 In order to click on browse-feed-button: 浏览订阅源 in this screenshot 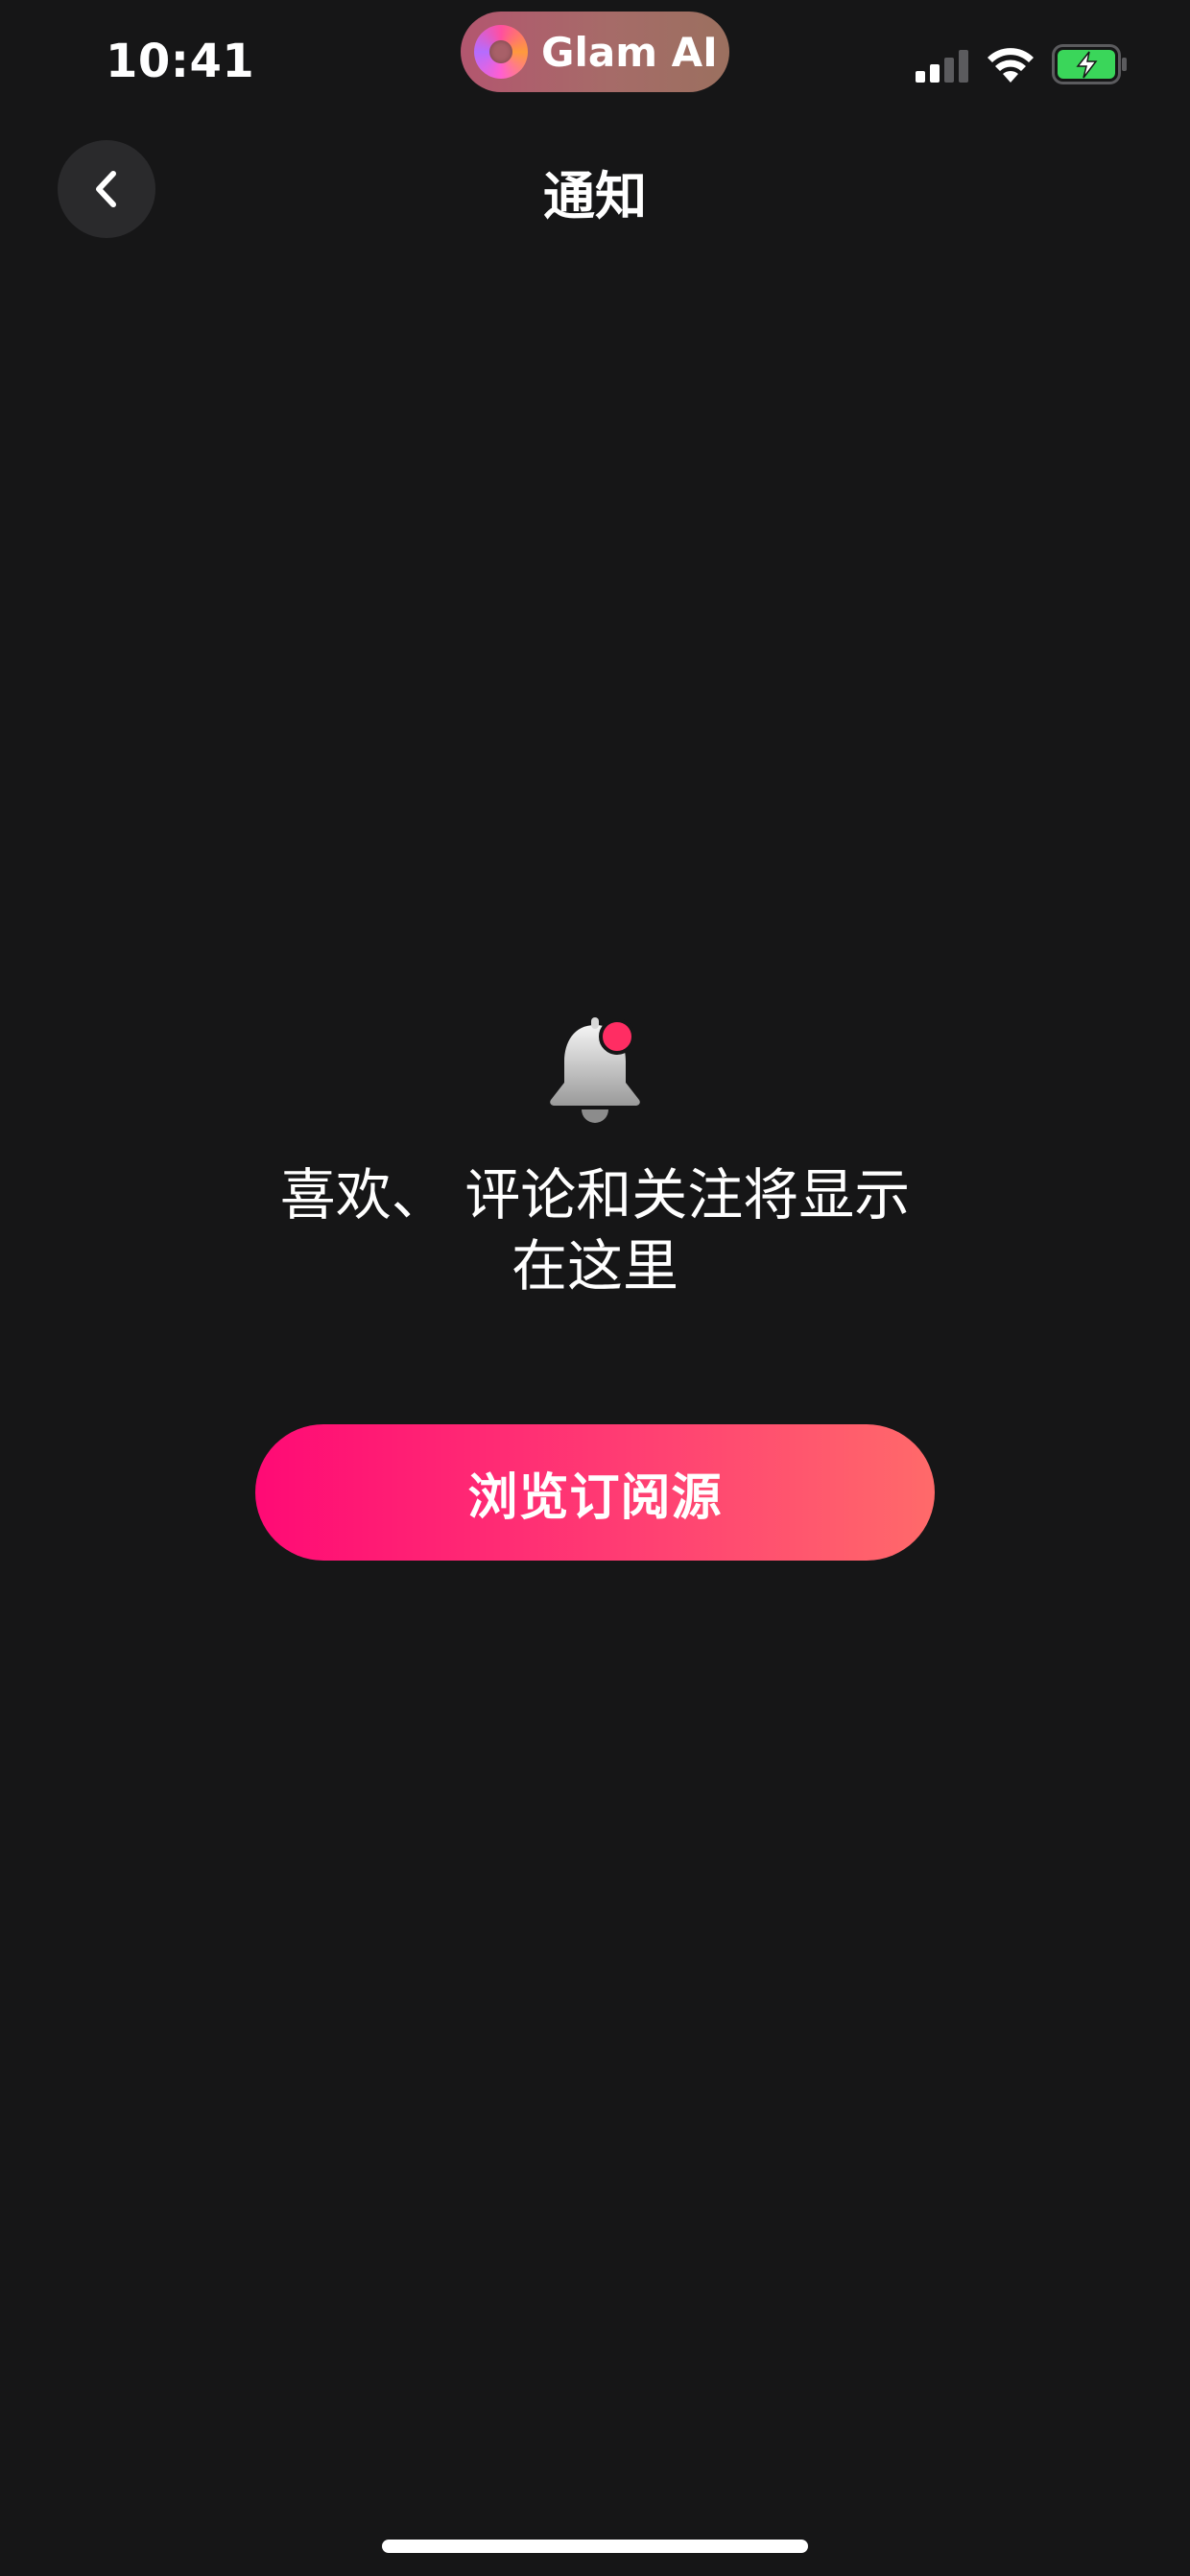, I will do `click(595, 1492)`.